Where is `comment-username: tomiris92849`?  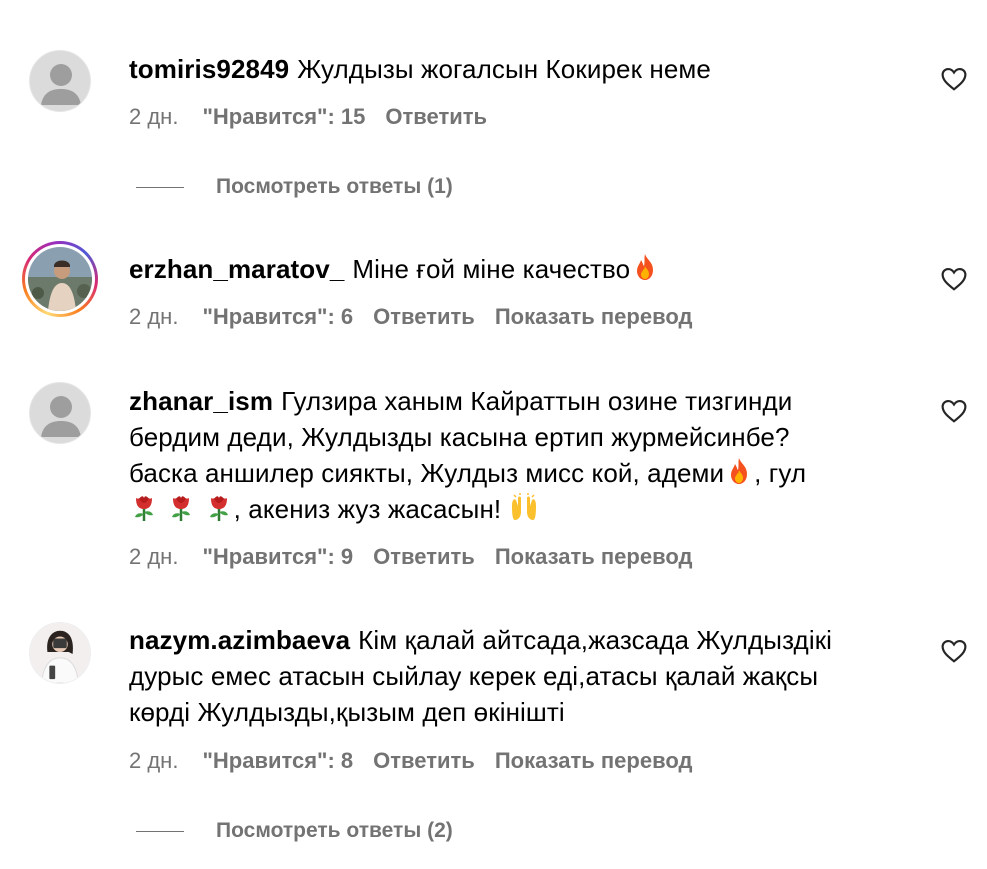 comment-username: tomiris92849 is located at coordinates (209, 69).